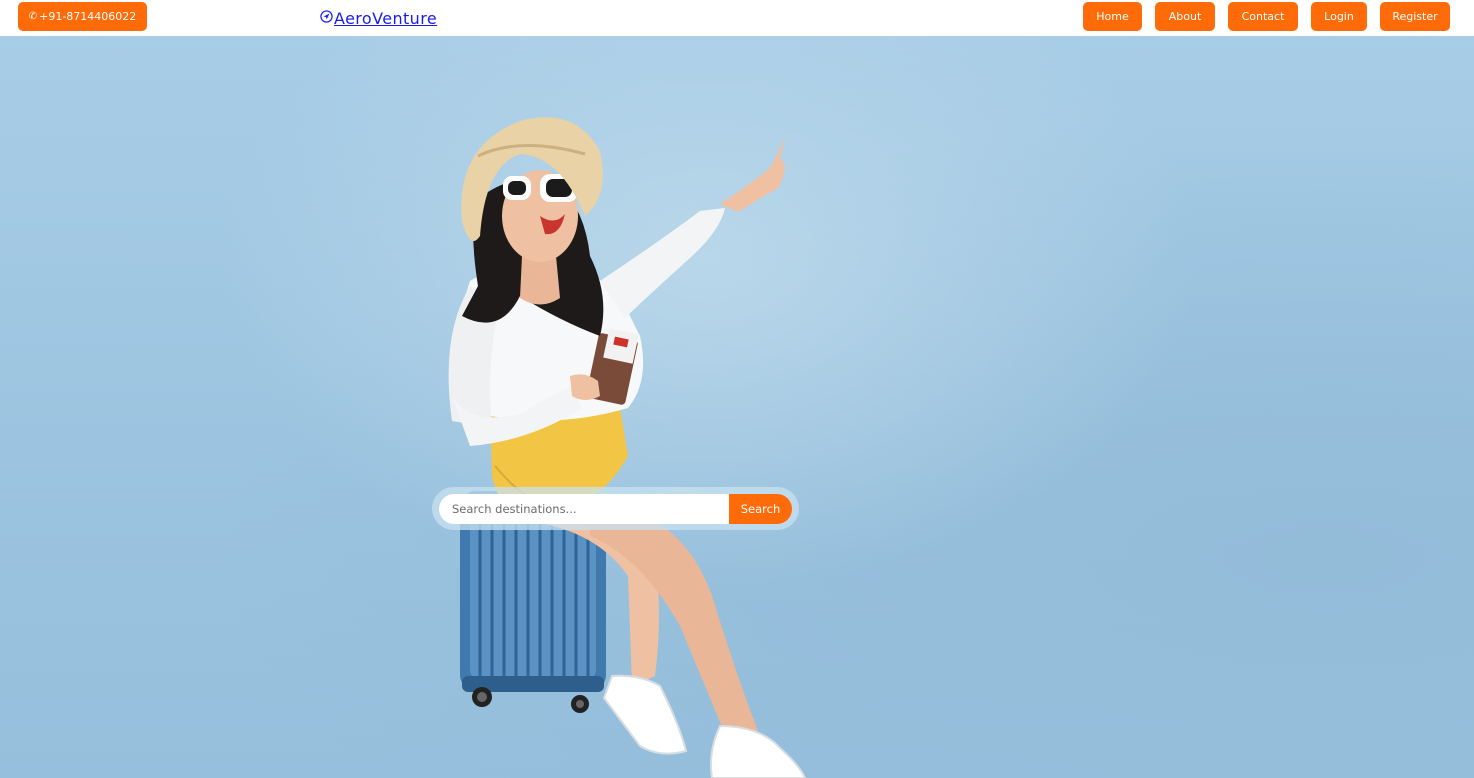  Describe the element at coordinates (1112, 16) in the screenshot. I see `nav-home-button: Home` at that location.